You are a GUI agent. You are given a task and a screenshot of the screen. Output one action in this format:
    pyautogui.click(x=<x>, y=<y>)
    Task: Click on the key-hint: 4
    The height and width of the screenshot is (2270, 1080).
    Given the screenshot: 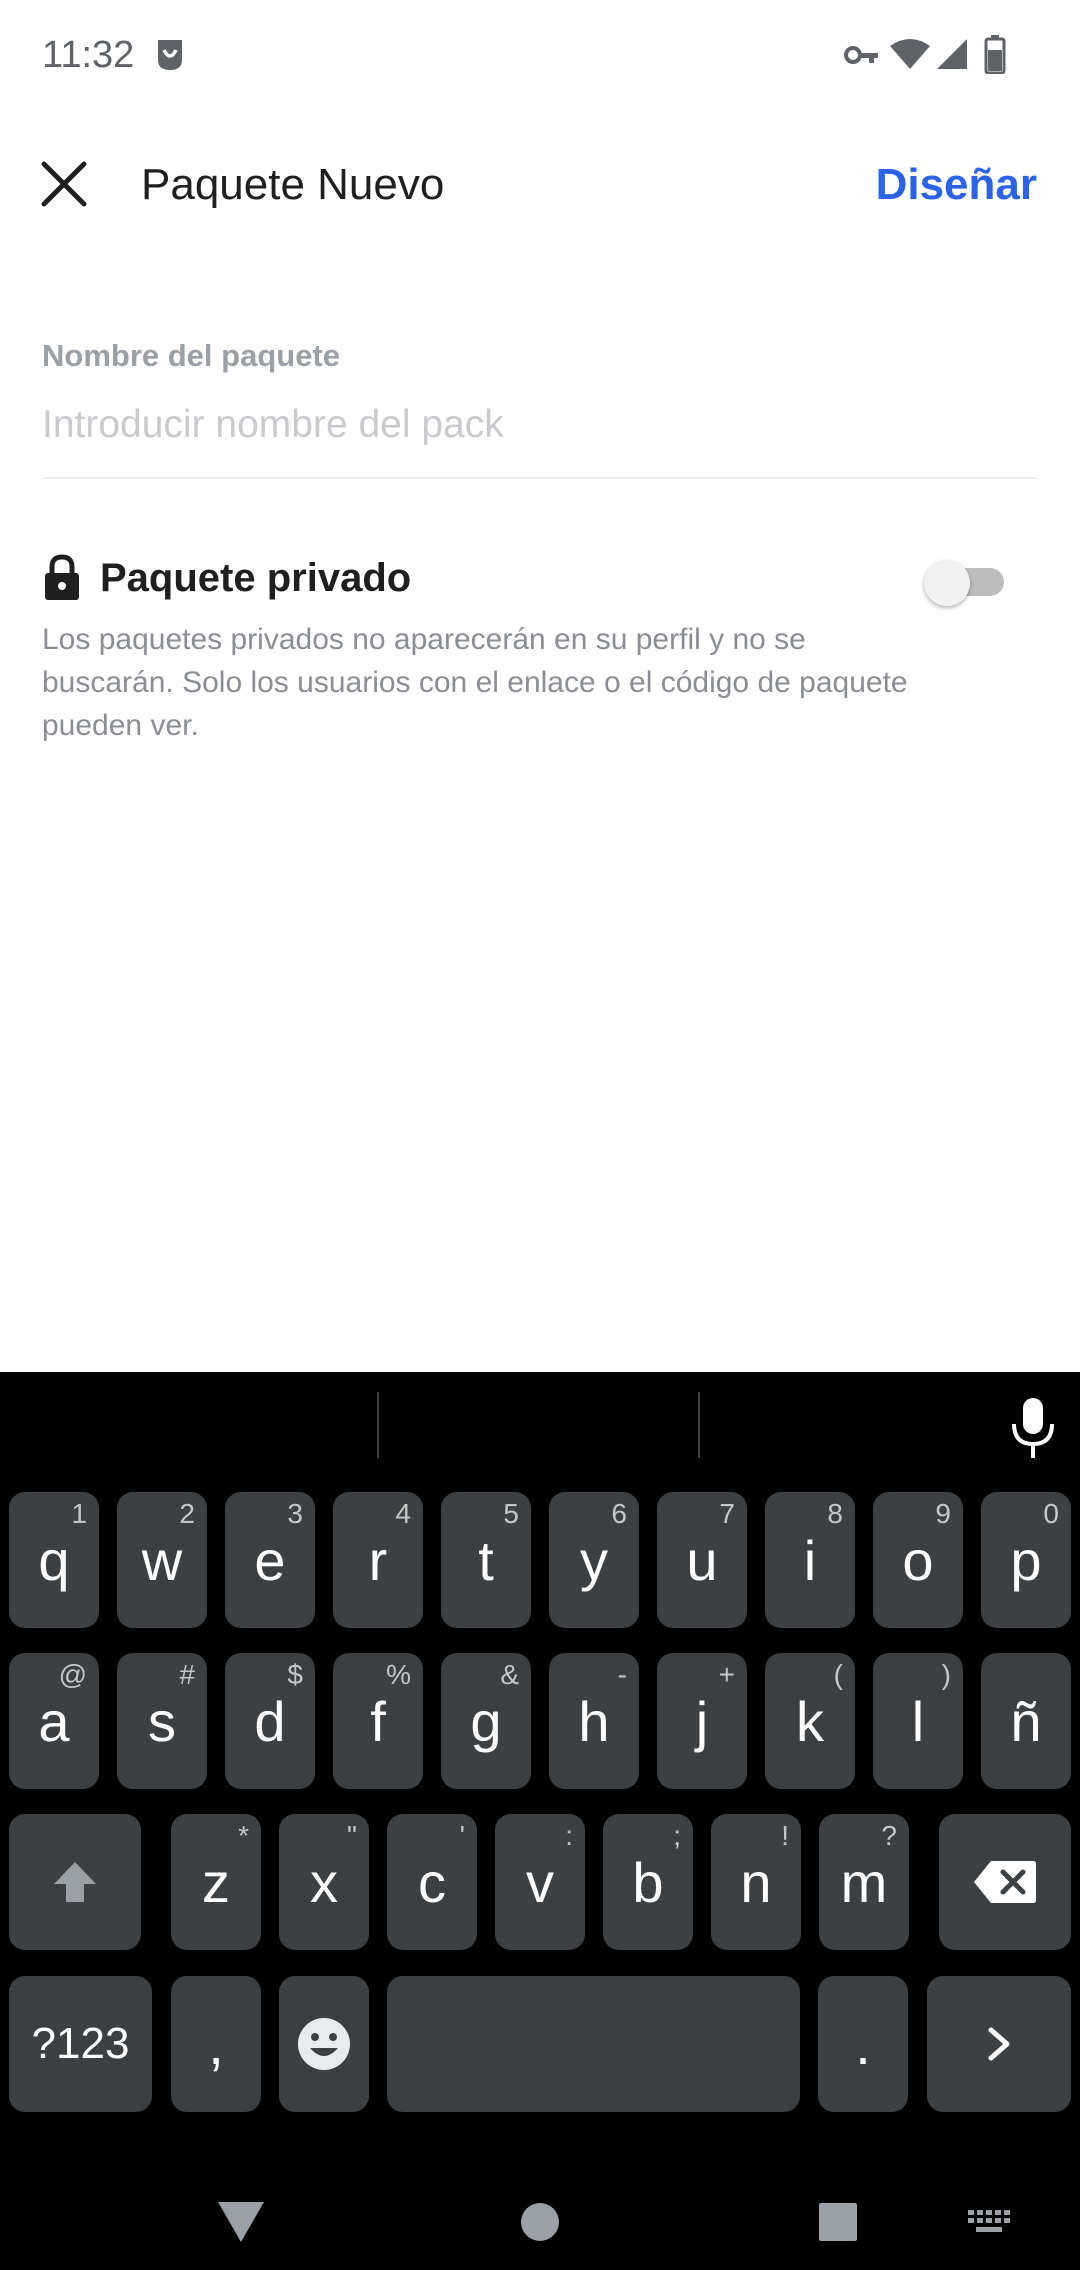 What is the action you would take?
    pyautogui.click(x=403, y=1513)
    